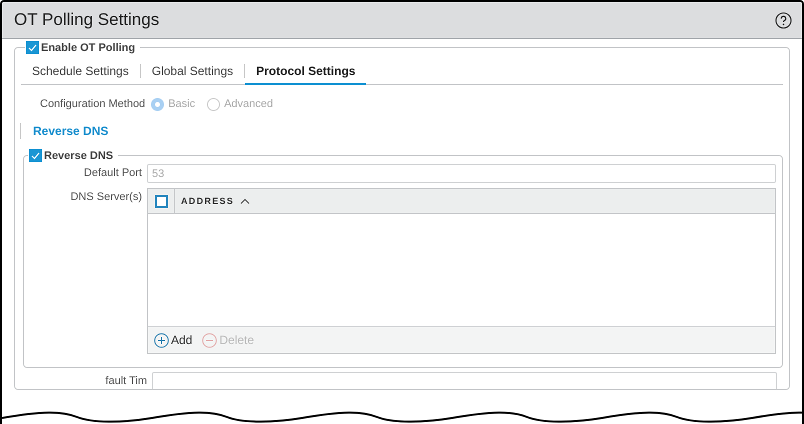  I want to click on checkbox-label: Enable OT Polling, so click(88, 48).